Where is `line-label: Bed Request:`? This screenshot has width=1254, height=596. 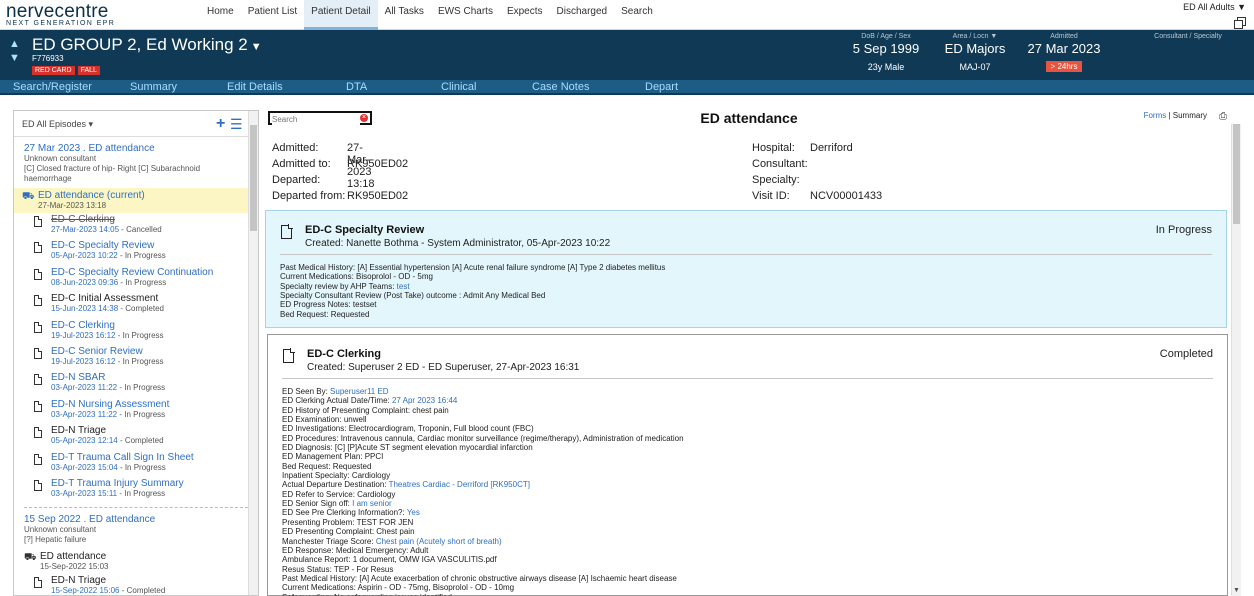 line-label: Bed Request: is located at coordinates (307, 466).